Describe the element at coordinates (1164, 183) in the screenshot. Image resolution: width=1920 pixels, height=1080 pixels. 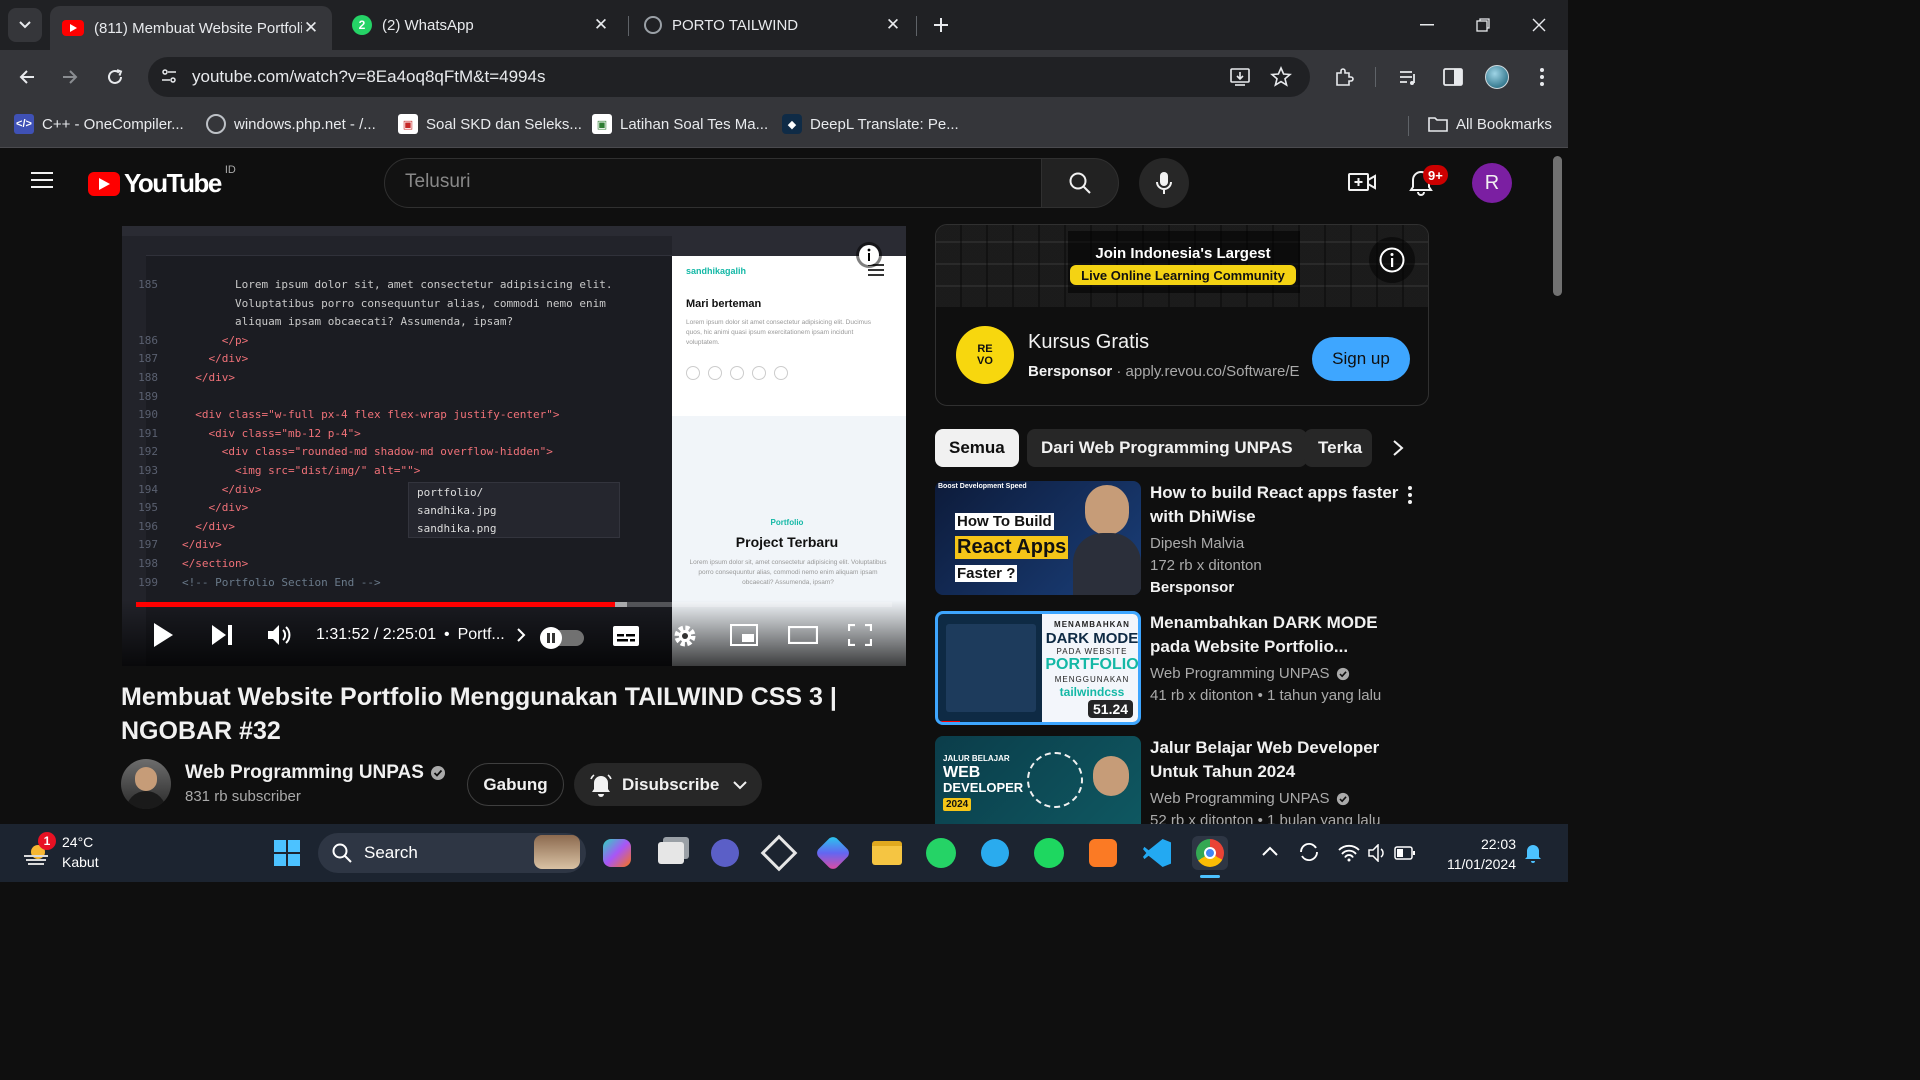
I see `voice-search-button` at that location.